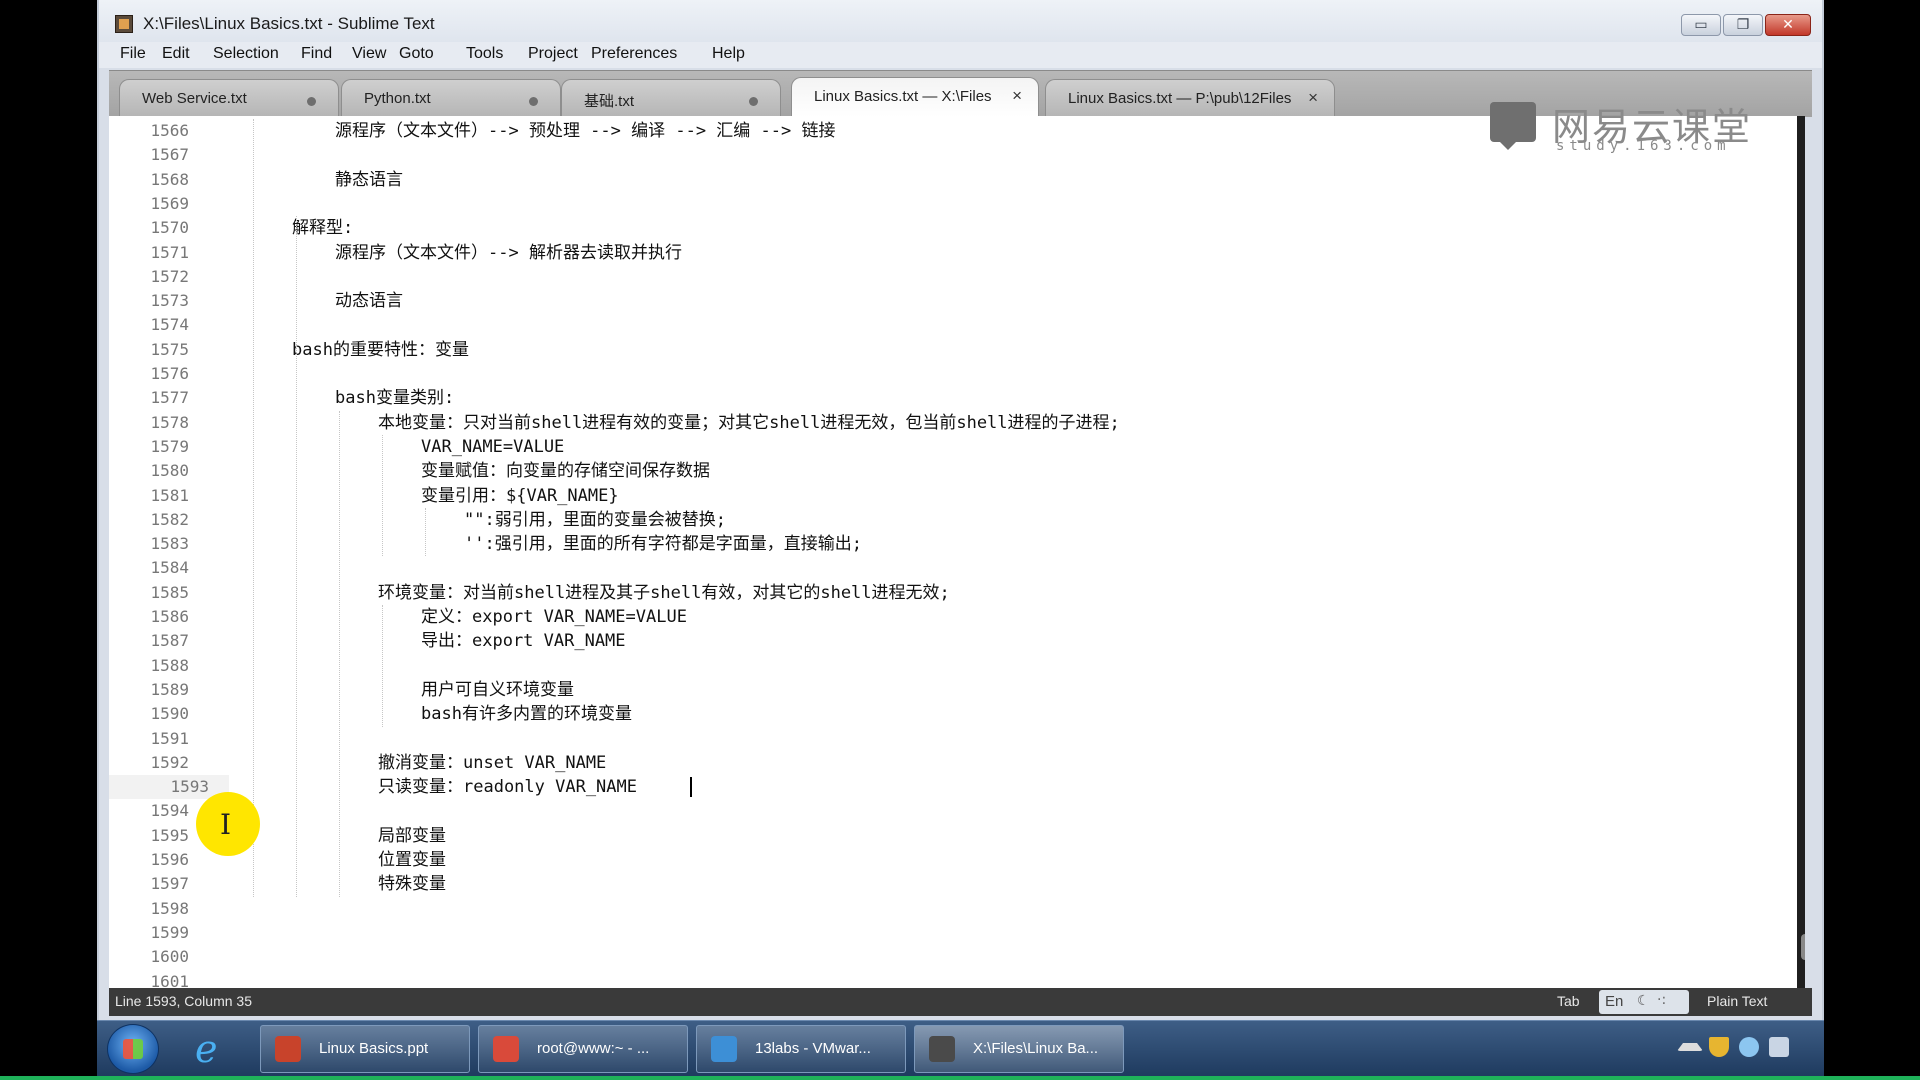 The width and height of the screenshot is (1920, 1080). Describe the element at coordinates (1614, 1001) in the screenshot. I see `ime-language-label: En` at that location.